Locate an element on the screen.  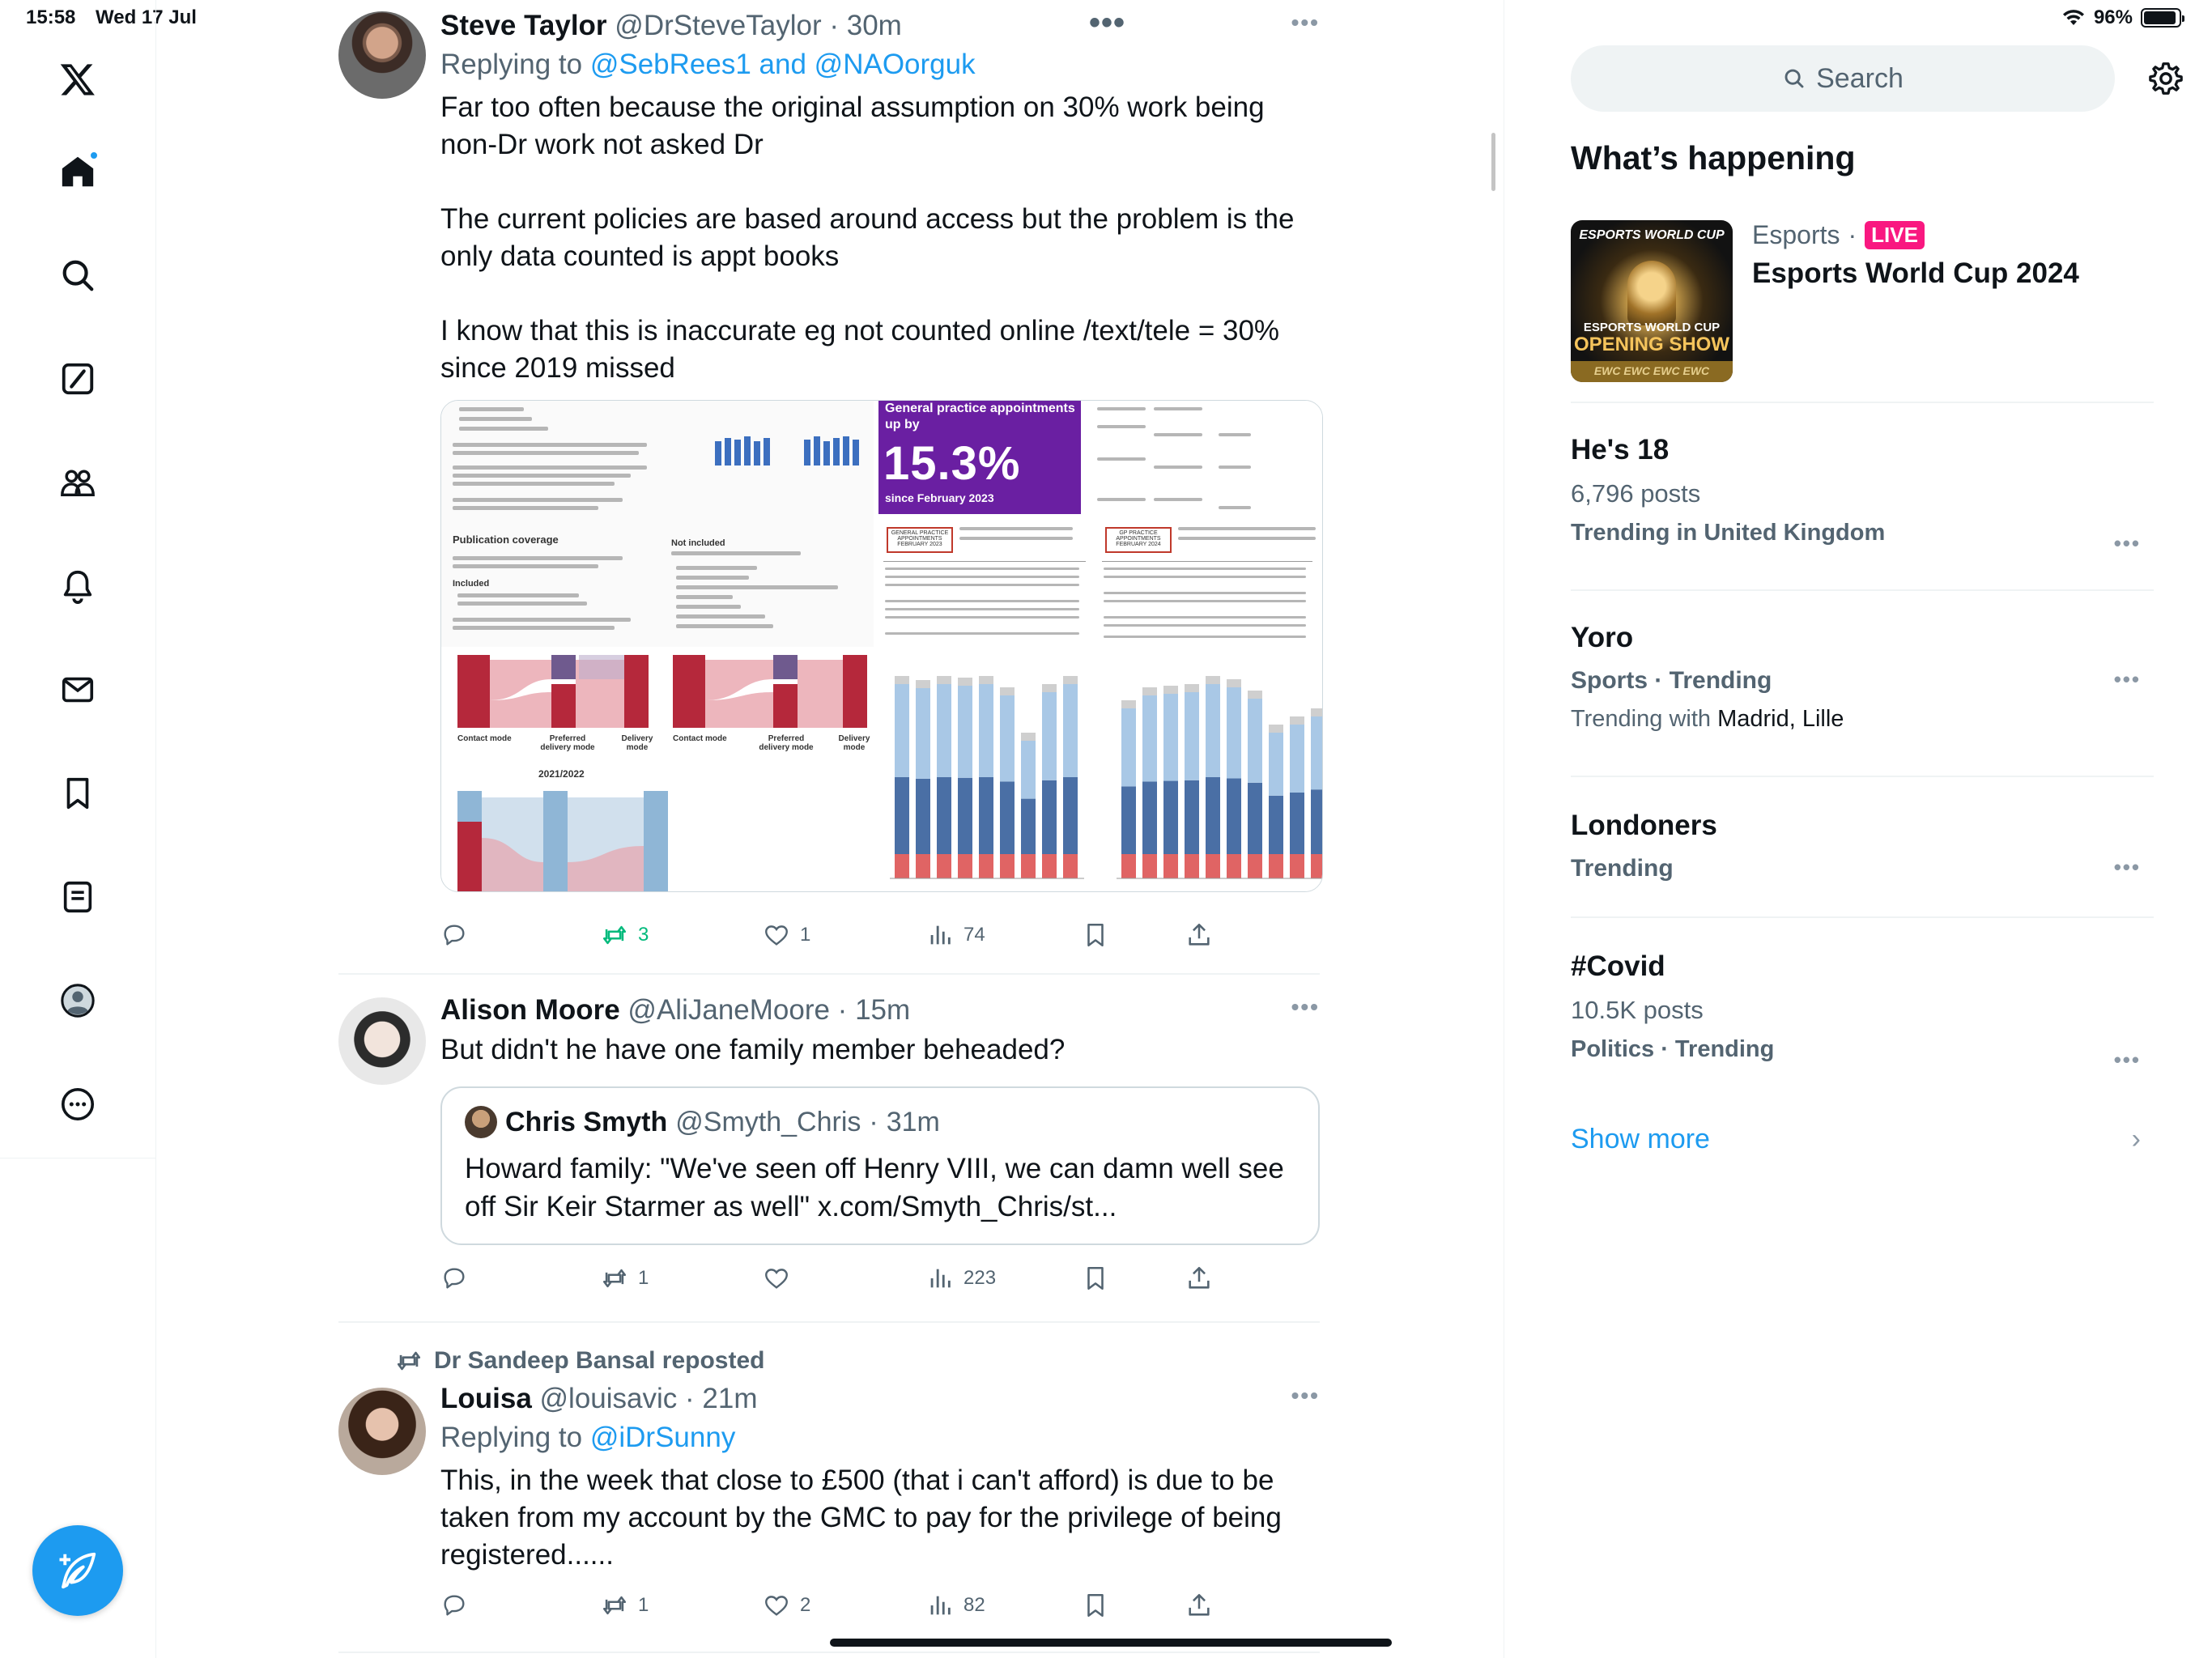
whats-happening-heading: What’s happening is located at coordinates (1713, 157).